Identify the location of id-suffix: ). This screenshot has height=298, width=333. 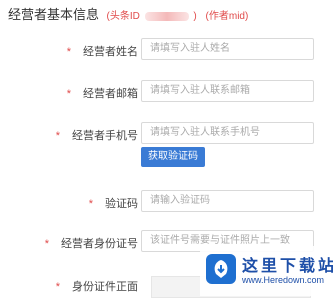
(195, 16).